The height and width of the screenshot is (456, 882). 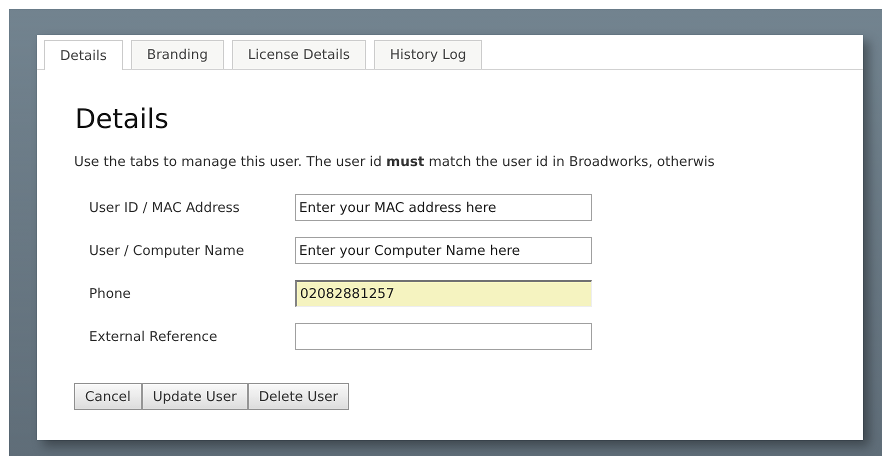 What do you see at coordinates (110, 294) in the screenshot?
I see `field-label: Phone` at bounding box center [110, 294].